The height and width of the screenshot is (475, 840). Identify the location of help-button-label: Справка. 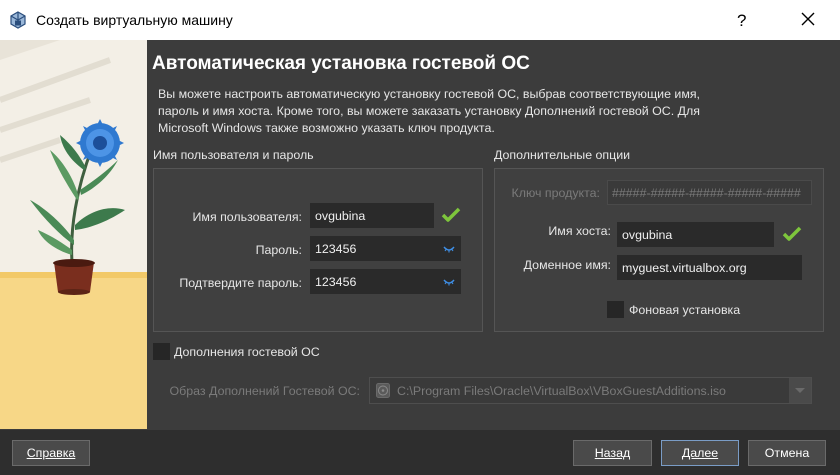
(51, 453).